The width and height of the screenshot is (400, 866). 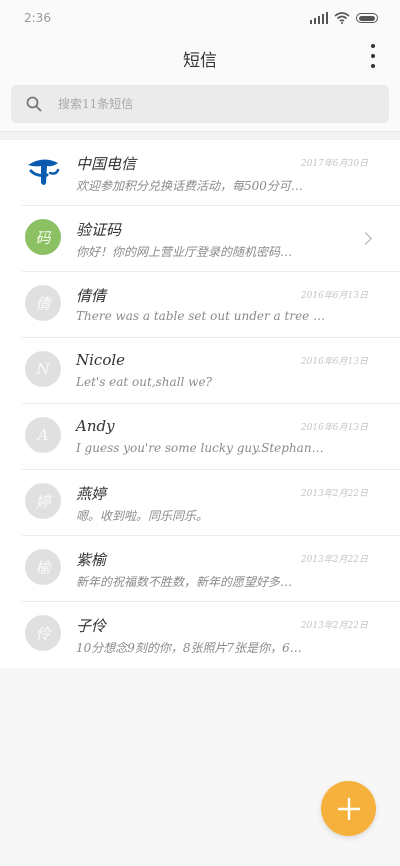 What do you see at coordinates (373, 46) in the screenshot?
I see `more-vertical-icon` at bounding box center [373, 46].